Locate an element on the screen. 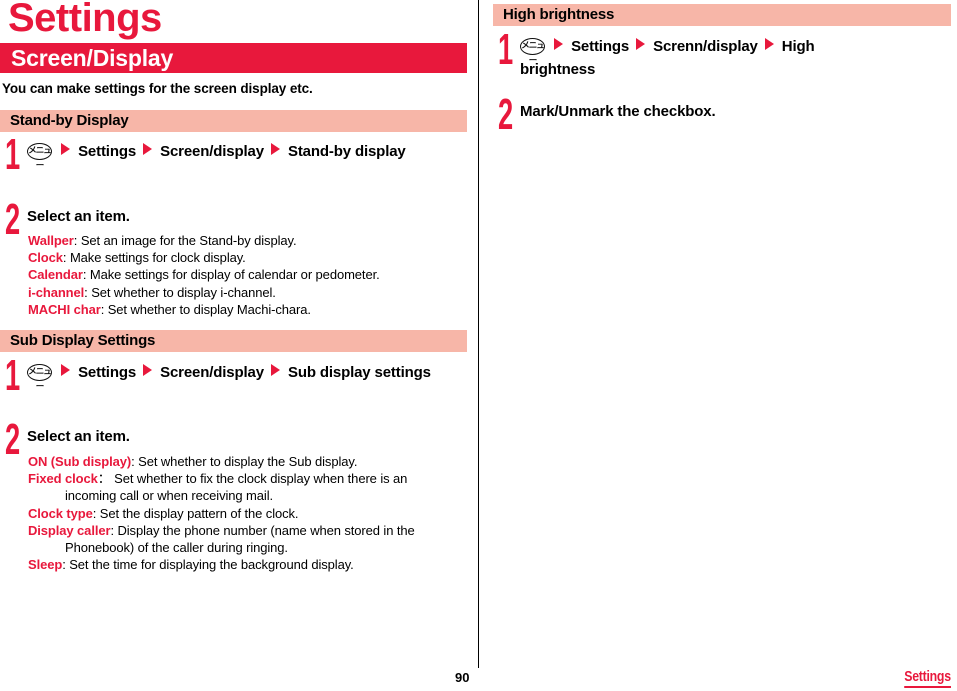  option-description: Set the display pattern of the clock. is located at coordinates (199, 513).